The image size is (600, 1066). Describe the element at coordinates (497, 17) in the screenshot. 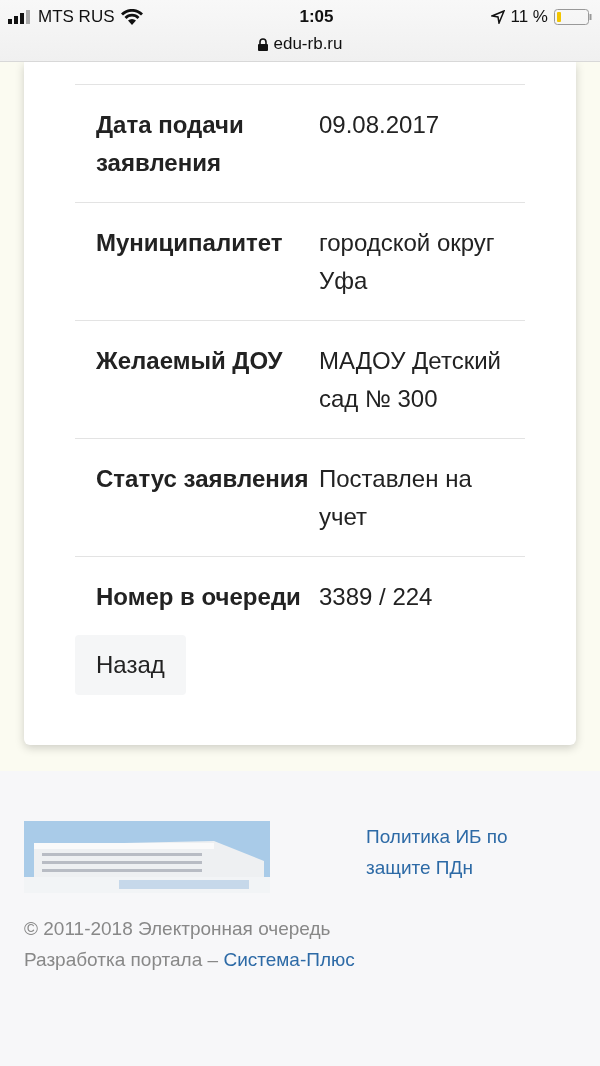

I see `location-arrow-icon` at that location.